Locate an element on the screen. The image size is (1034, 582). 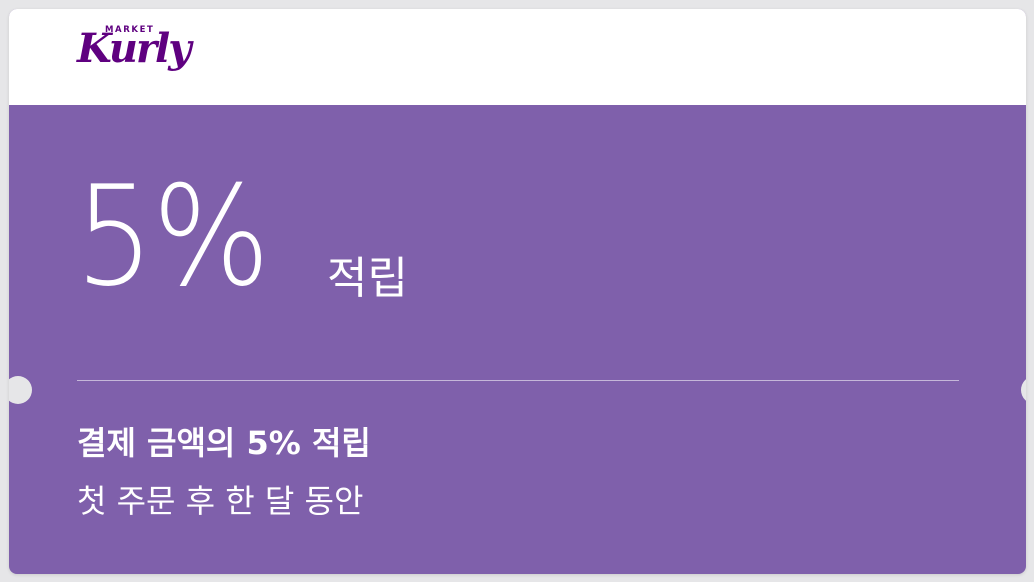
coupon-value: 5% is located at coordinates (172, 236).